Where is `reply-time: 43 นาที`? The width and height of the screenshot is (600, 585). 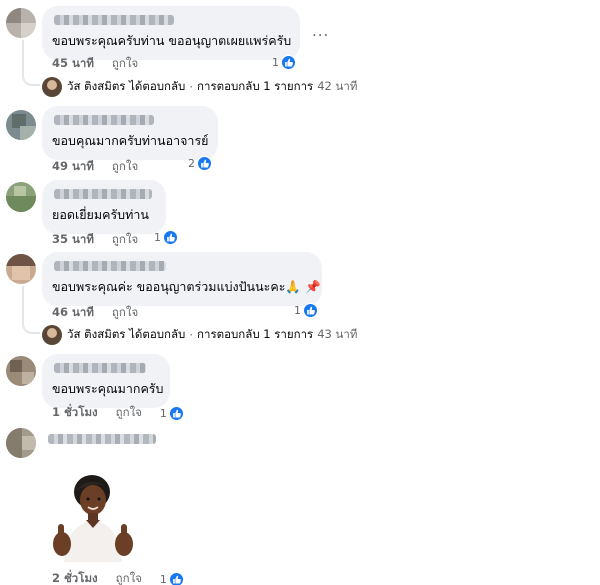
reply-time: 43 นาที is located at coordinates (337, 334).